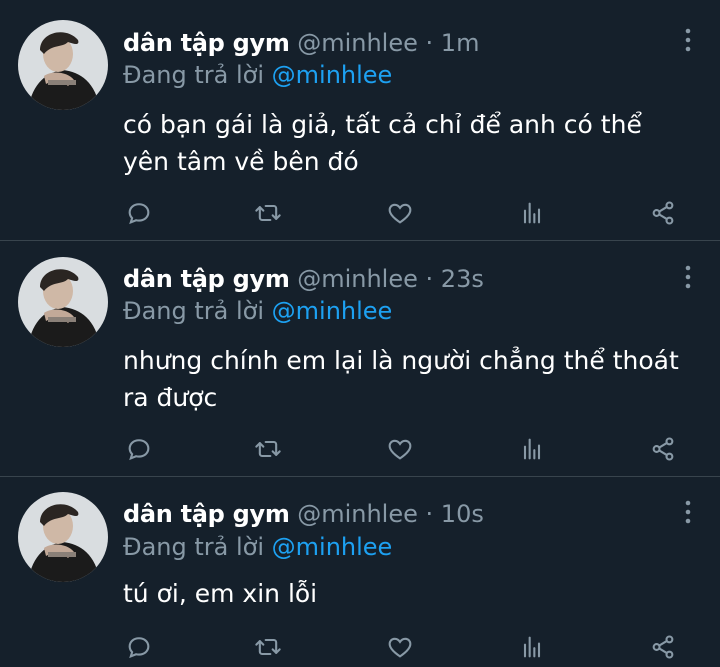 This screenshot has width=720, height=667. I want to click on tweet-header: dân tập gym @minhlee · 1m, so click(391, 43).